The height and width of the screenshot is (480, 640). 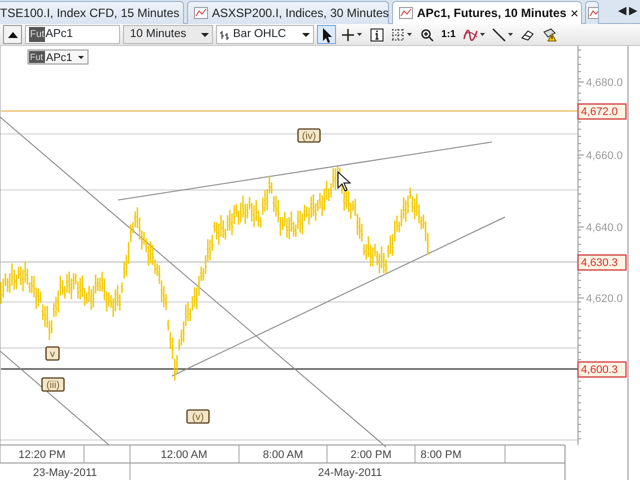 What do you see at coordinates (604, 156) in the screenshot?
I see `price-axis-label: 4,660.0` at bounding box center [604, 156].